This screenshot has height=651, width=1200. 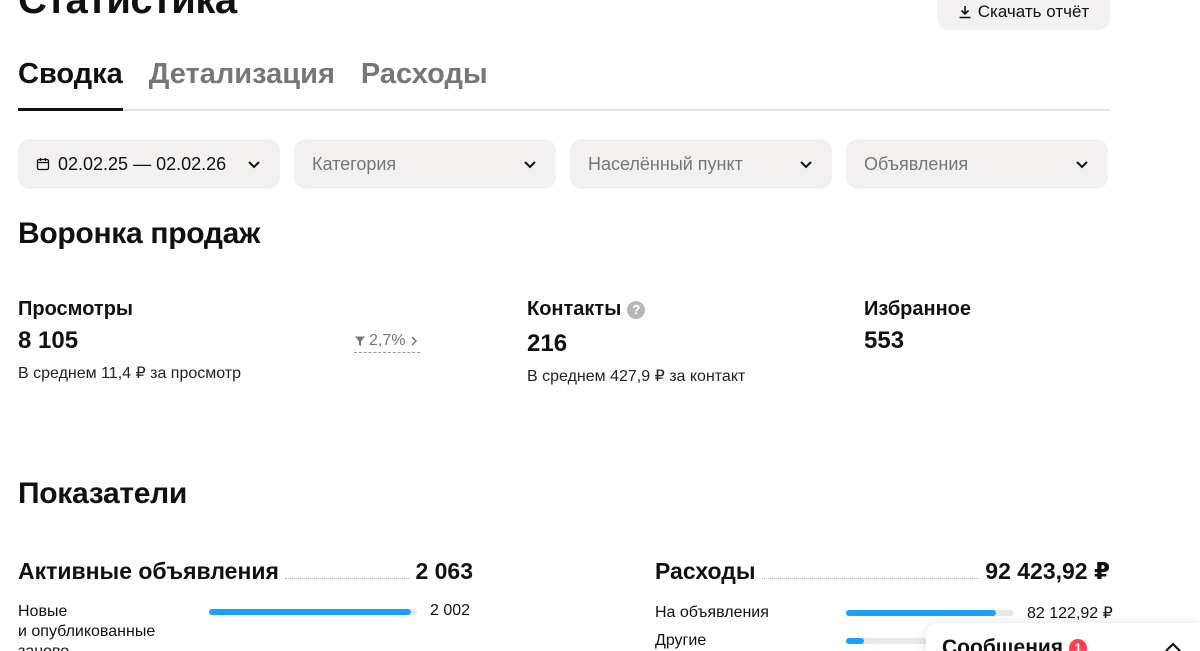 What do you see at coordinates (965, 12) in the screenshot?
I see `download-icon` at bounding box center [965, 12].